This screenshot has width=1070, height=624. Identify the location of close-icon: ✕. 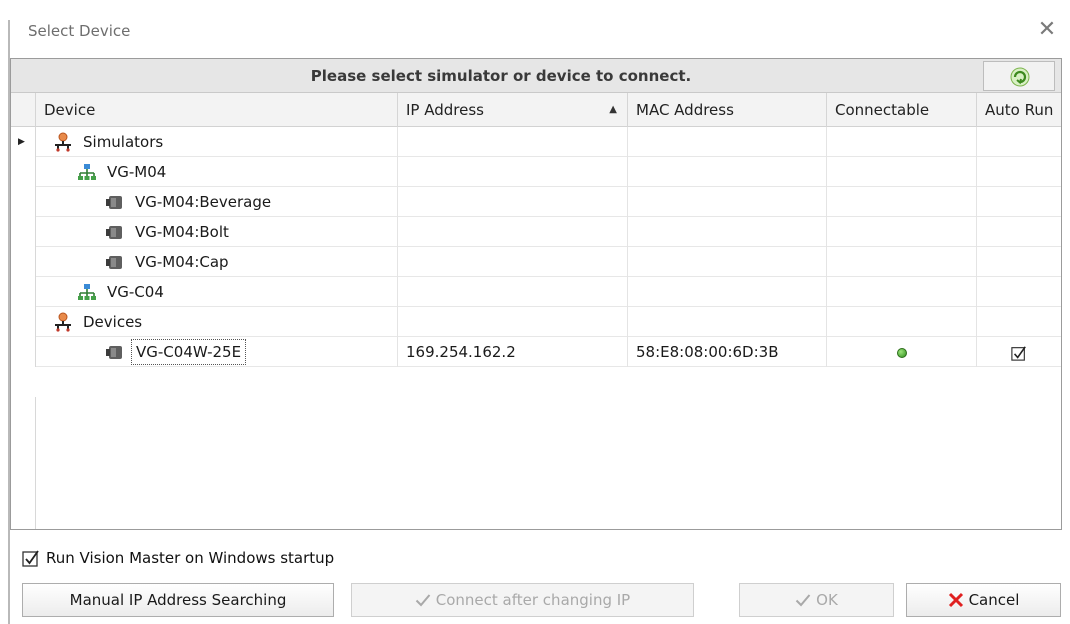
(1047, 29).